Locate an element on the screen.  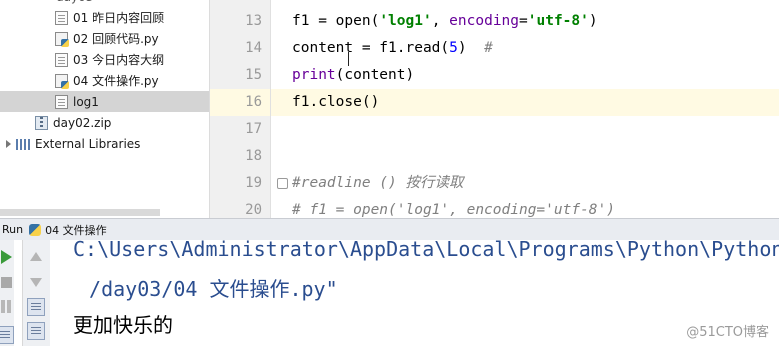
tree-item-label: External Libraries is located at coordinates (88, 143).